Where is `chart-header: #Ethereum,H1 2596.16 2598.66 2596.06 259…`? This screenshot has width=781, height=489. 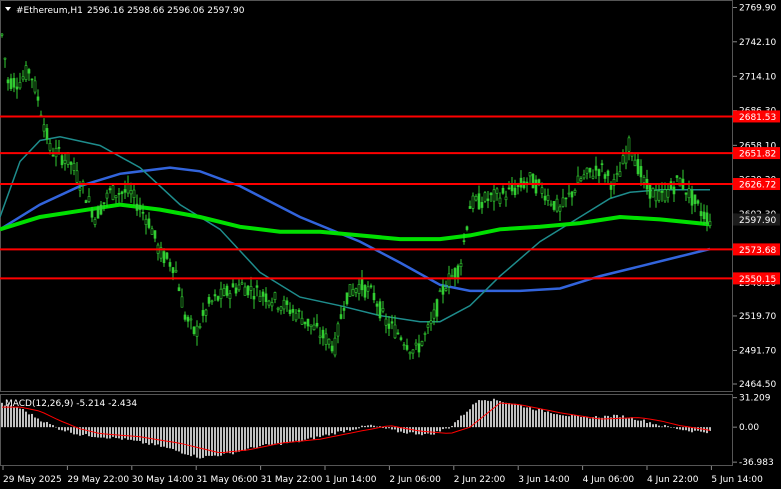 chart-header: #Ethereum,H1 2596.16 2598.66 2596.06 259… is located at coordinates (125, 11).